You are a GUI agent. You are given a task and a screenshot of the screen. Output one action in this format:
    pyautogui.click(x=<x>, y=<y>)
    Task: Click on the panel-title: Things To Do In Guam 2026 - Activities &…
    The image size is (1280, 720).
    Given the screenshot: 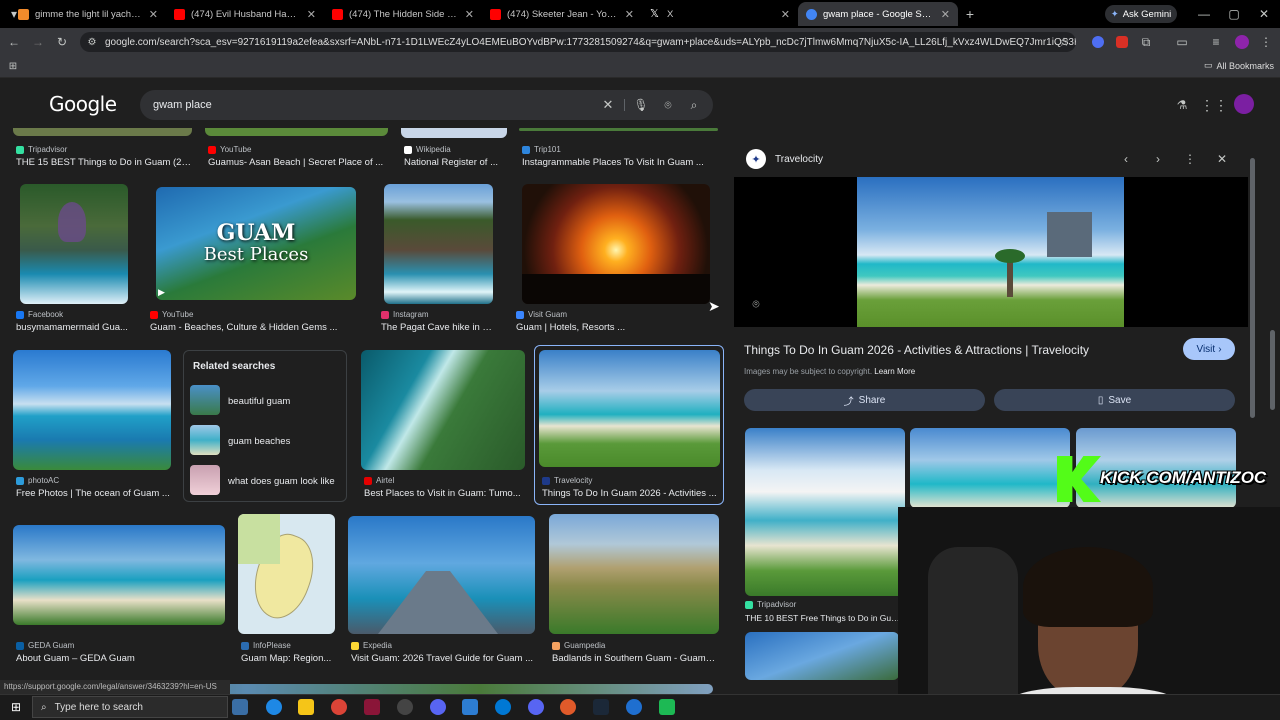 What is the action you would take?
    pyautogui.click(x=959, y=350)
    